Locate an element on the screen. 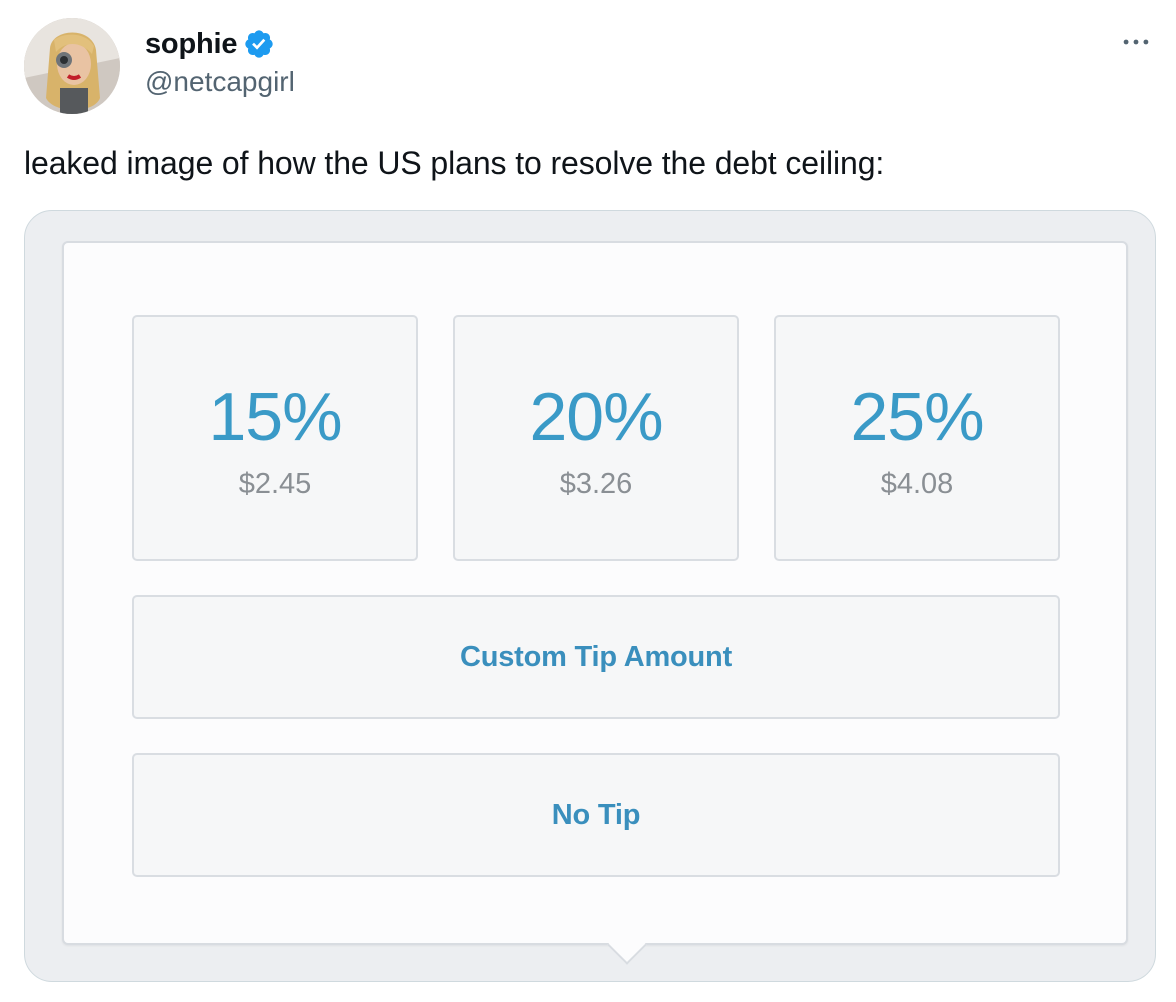  tip-option-15: 15% $2.45 is located at coordinates (275, 438).